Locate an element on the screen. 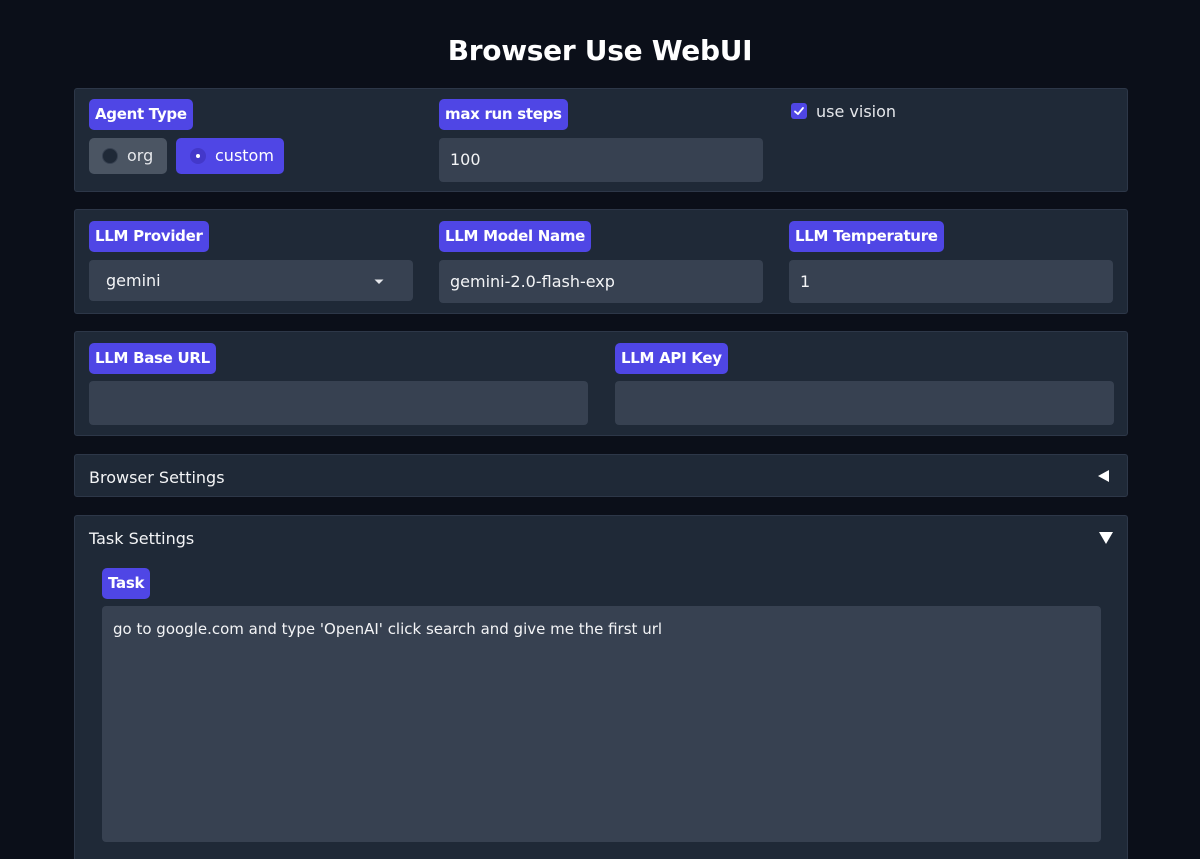 The image size is (1200, 859). page-title: Browser Use WebUI is located at coordinates (600, 50).